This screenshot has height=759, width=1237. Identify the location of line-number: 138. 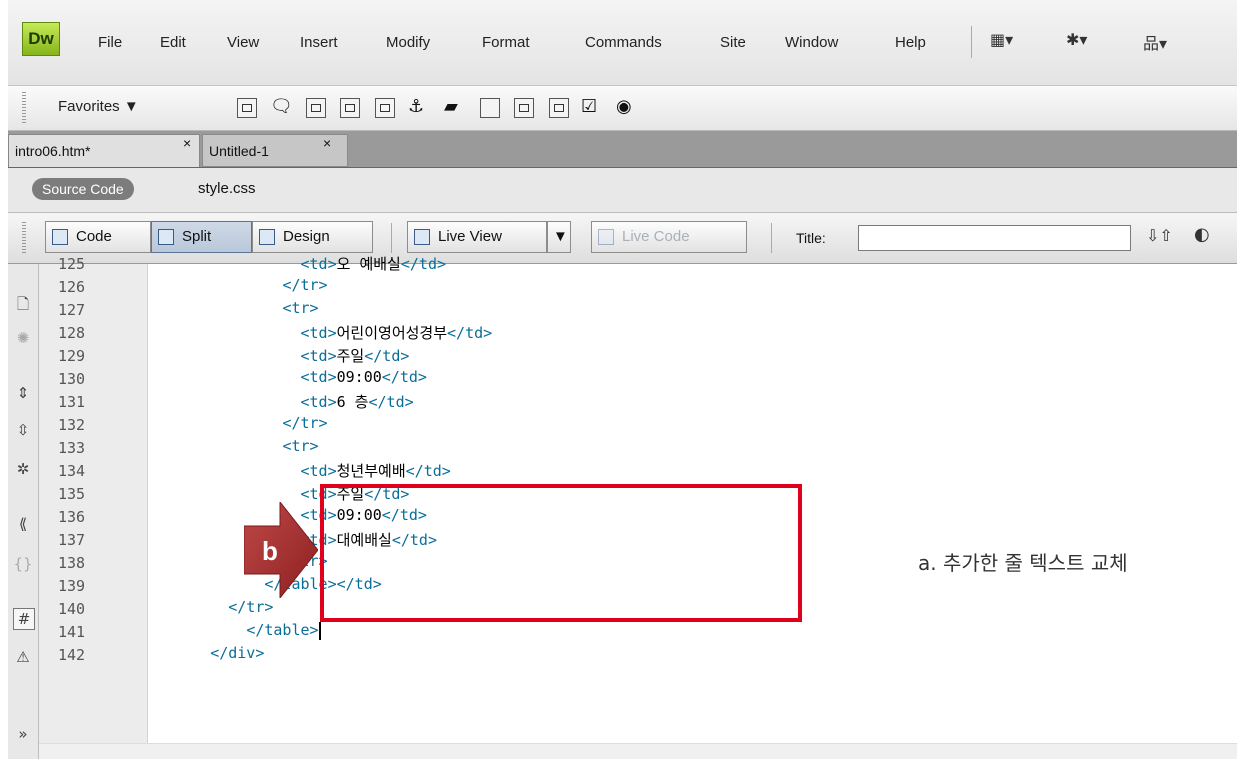
(72, 563).